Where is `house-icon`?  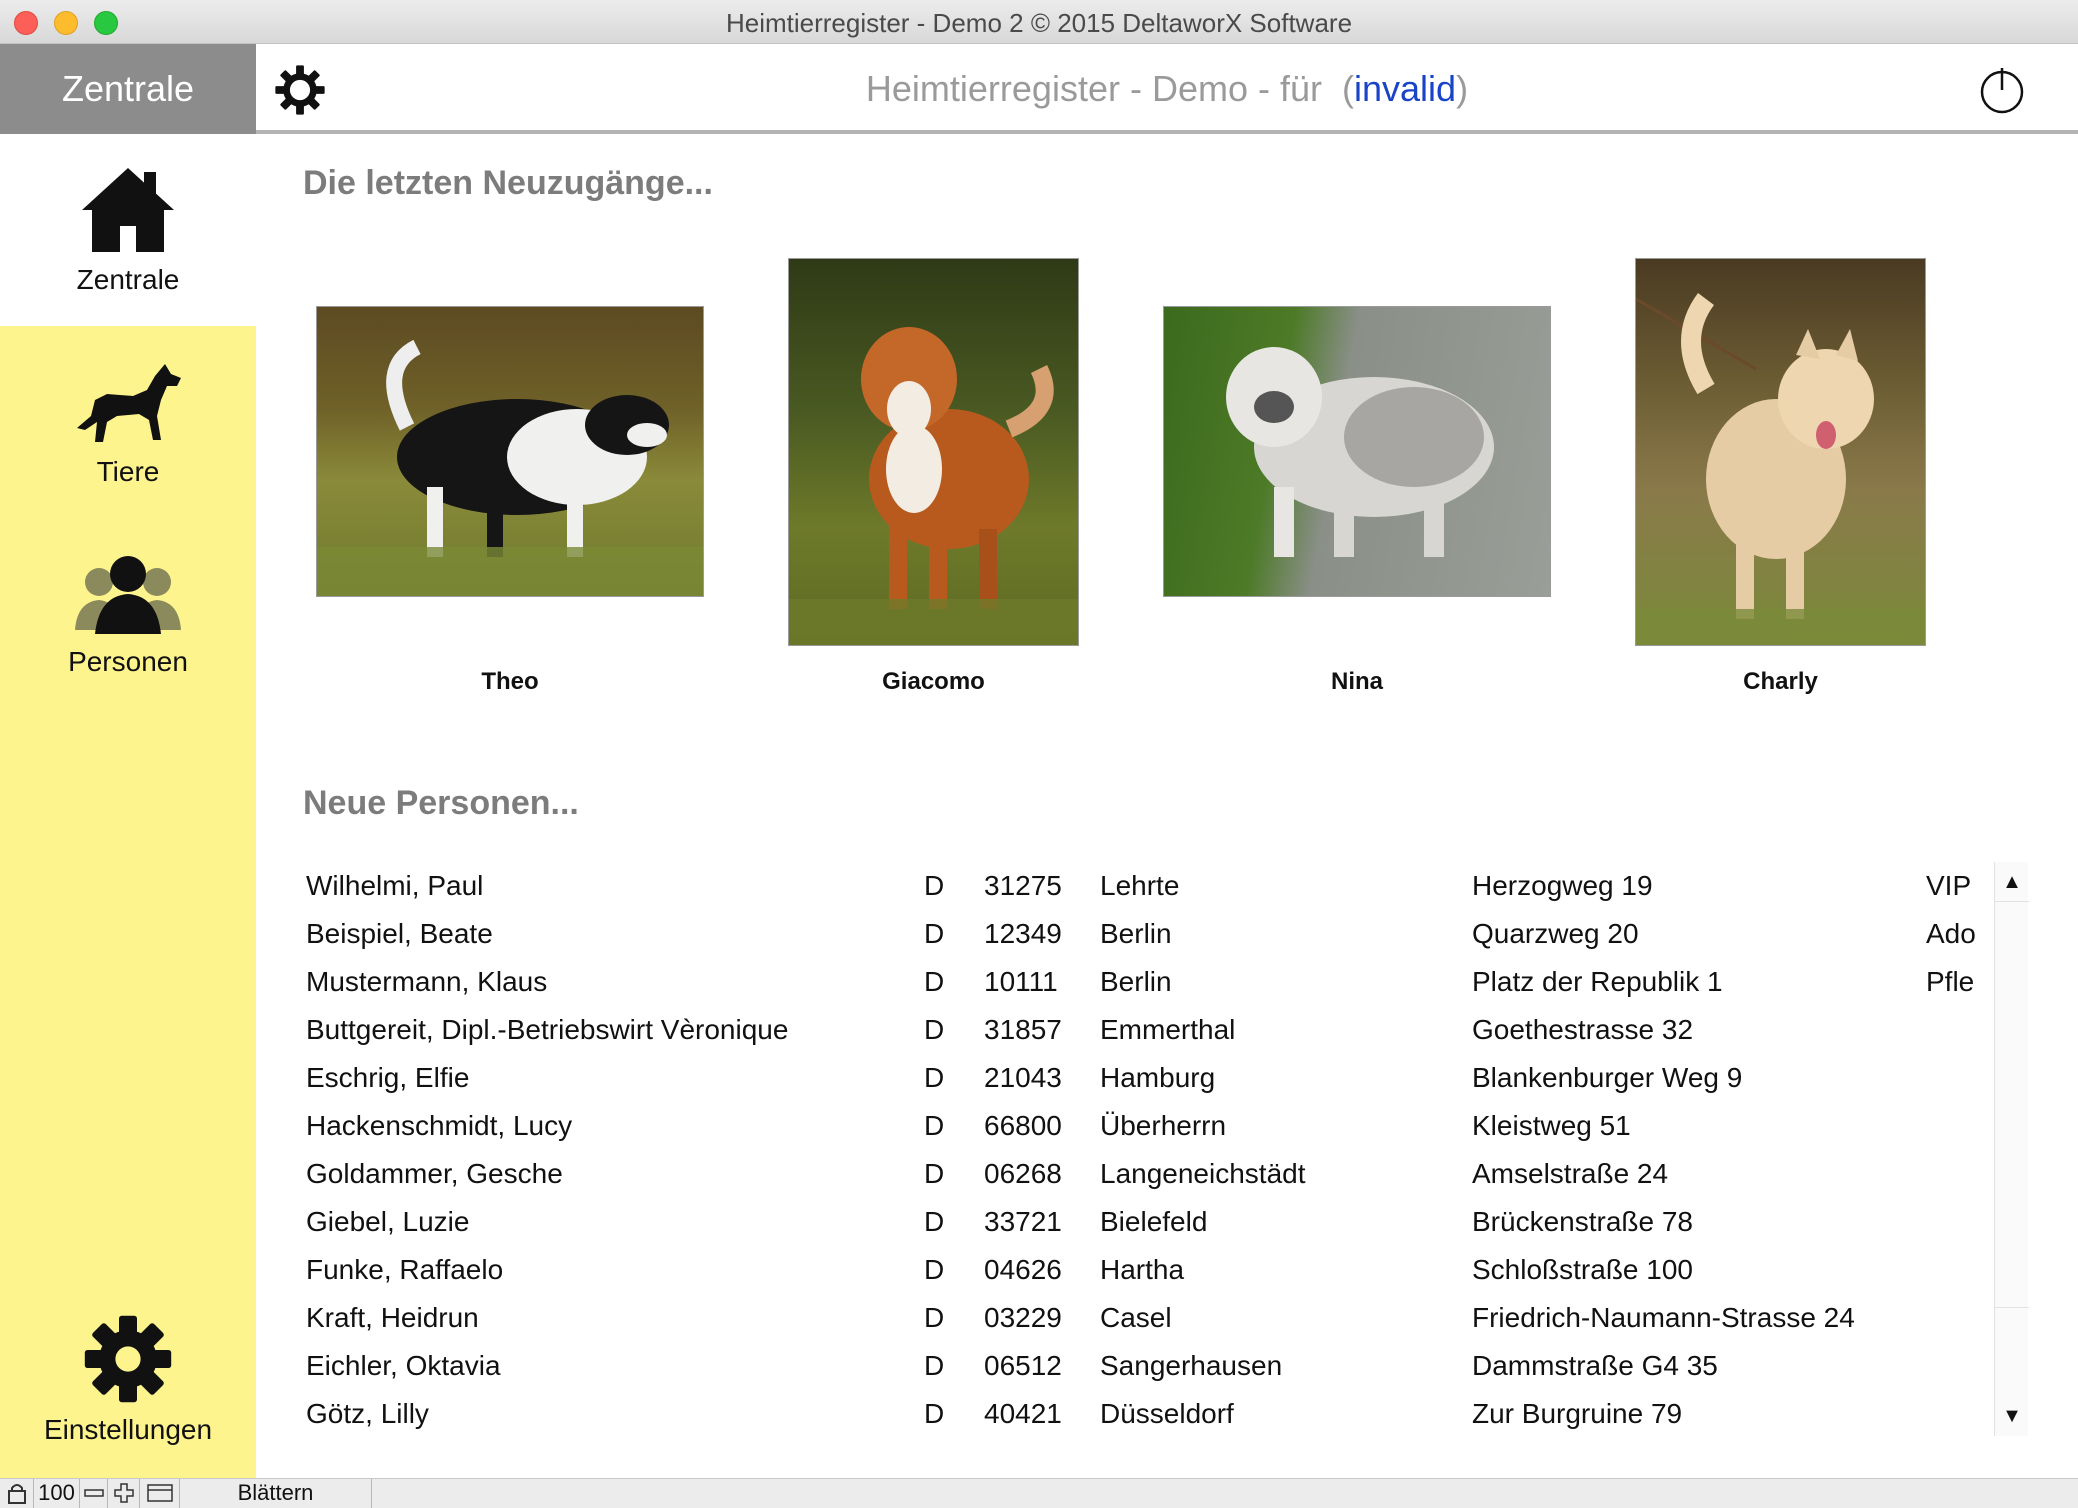 house-icon is located at coordinates (128, 210).